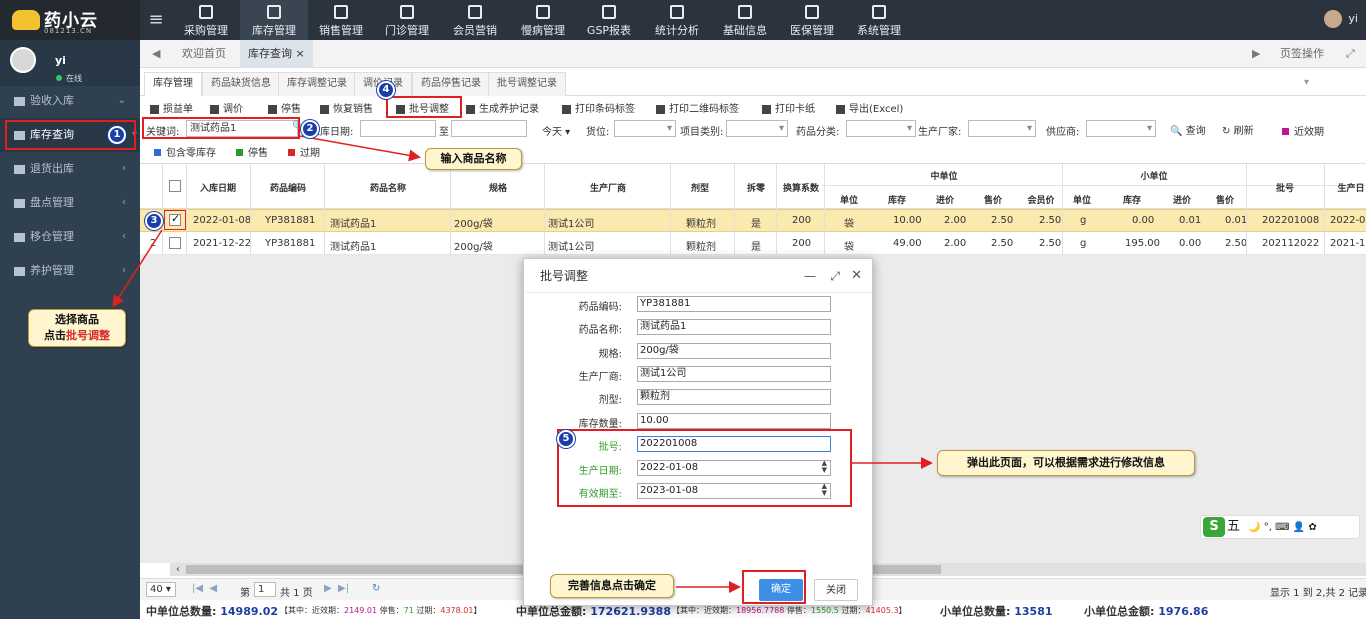 Image resolution: width=1366 pixels, height=619 pixels. I want to click on nav-sales: 销售管理, so click(341, 20).